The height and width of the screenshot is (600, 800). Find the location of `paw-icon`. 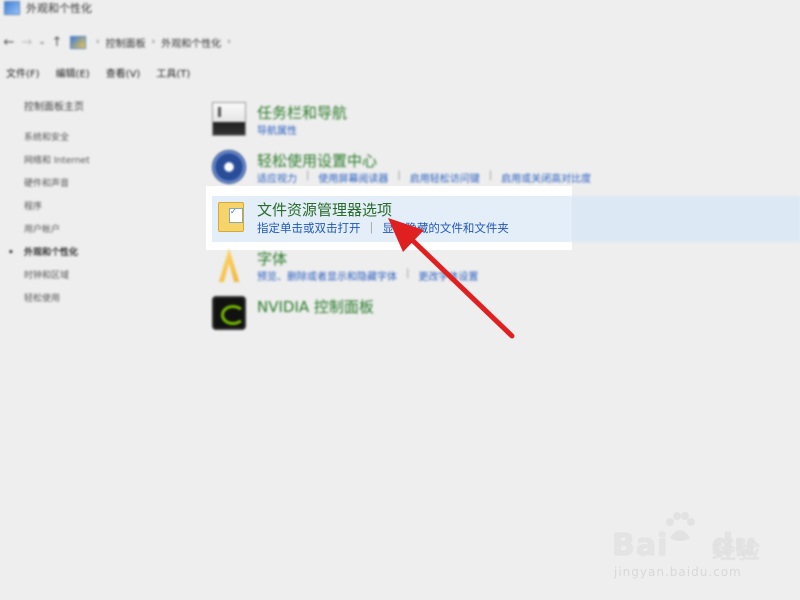

paw-icon is located at coordinates (680, 526).